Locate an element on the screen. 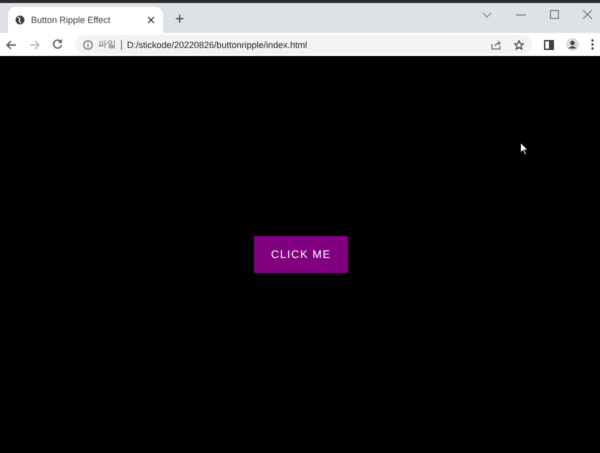  address-bar: 파일 D:/stickode/20220826/buttonripple/index.html is located at coordinates (303, 44).